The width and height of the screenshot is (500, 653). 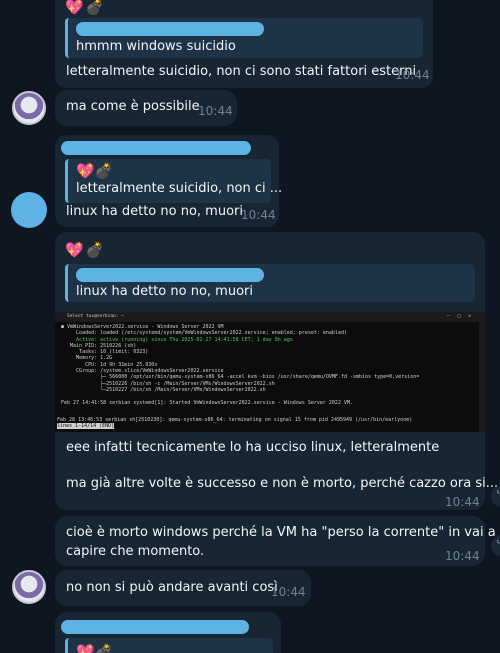 What do you see at coordinates (172, 587) in the screenshot?
I see `message-text: no non si può andare avanti così` at bounding box center [172, 587].